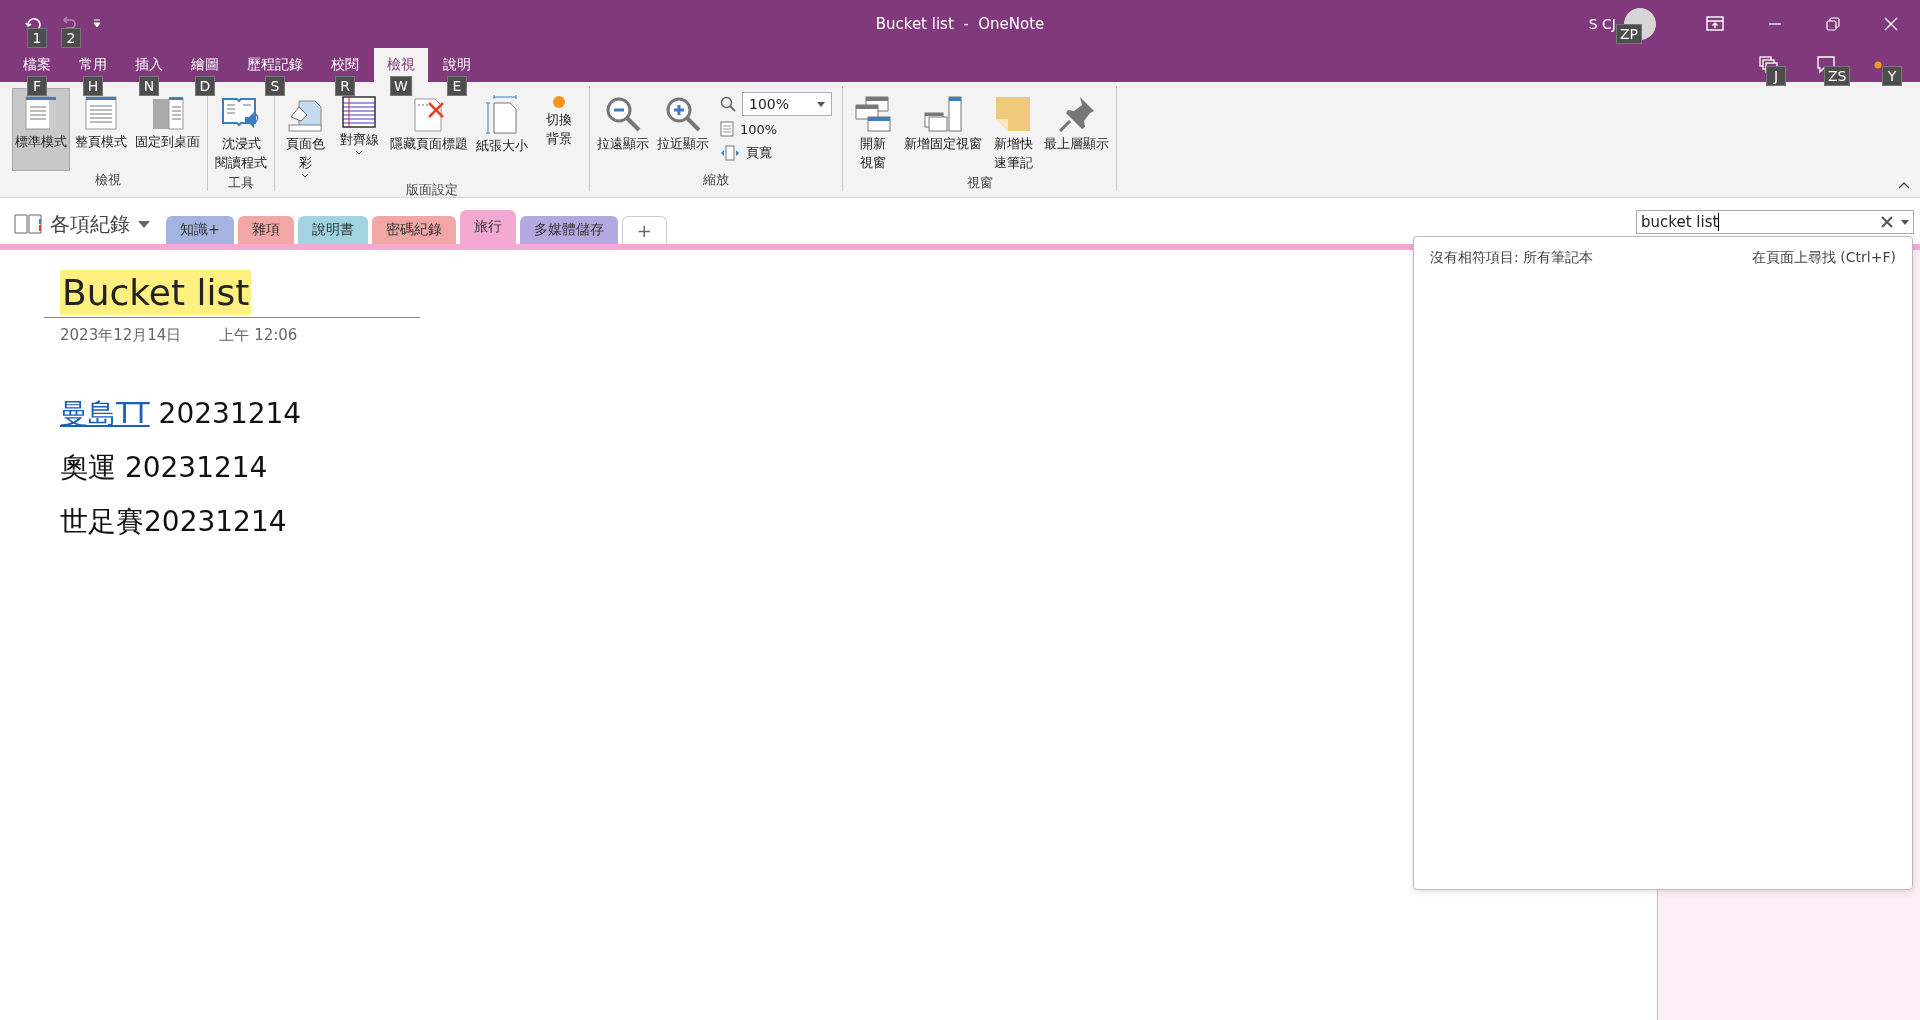  I want to click on keytip-tooltip: S, so click(275, 86).